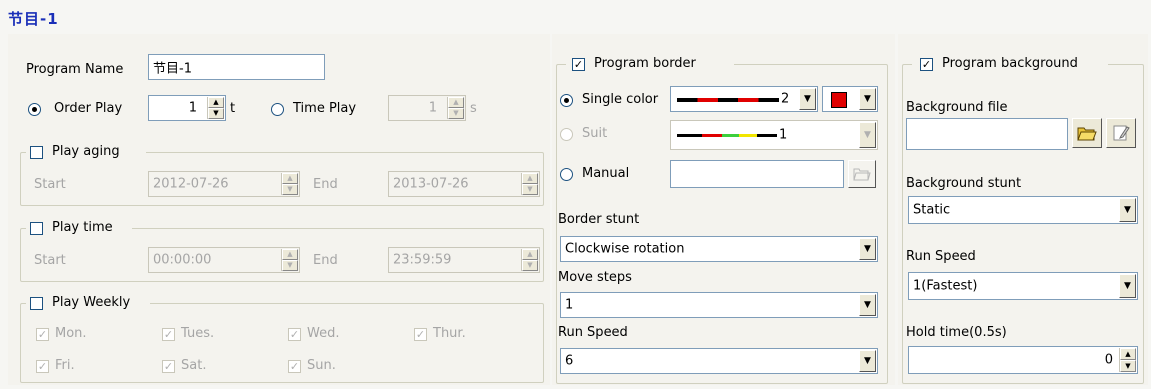 This screenshot has width=1151, height=389. What do you see at coordinates (473, 108) in the screenshot?
I see `time-play-unit: s` at bounding box center [473, 108].